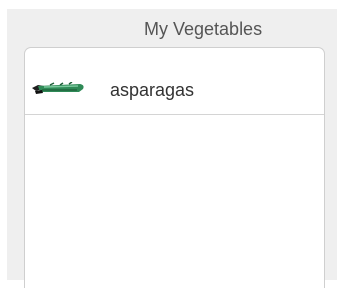  What do you see at coordinates (203, 29) in the screenshot?
I see `panel-title: My Vegetables` at bounding box center [203, 29].